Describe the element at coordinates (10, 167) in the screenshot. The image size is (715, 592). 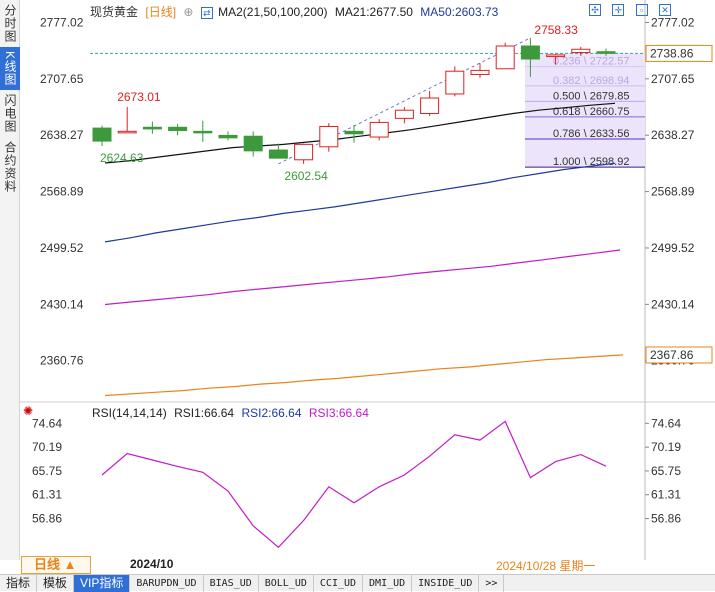
I see `tab-contract-info: 合约资料` at that location.